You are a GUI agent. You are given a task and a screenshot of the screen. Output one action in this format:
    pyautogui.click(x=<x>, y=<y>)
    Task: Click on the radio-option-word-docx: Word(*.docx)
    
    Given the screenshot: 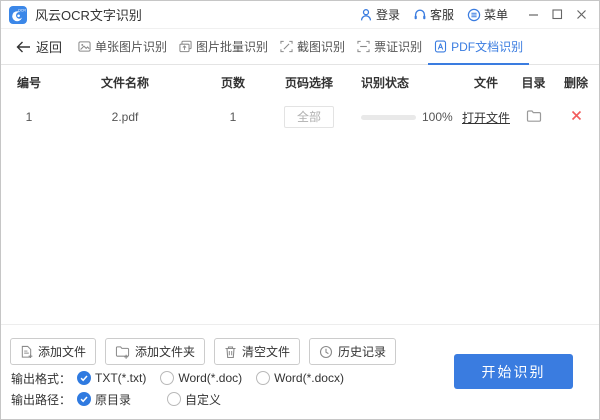 What is the action you would take?
    pyautogui.click(x=300, y=378)
    